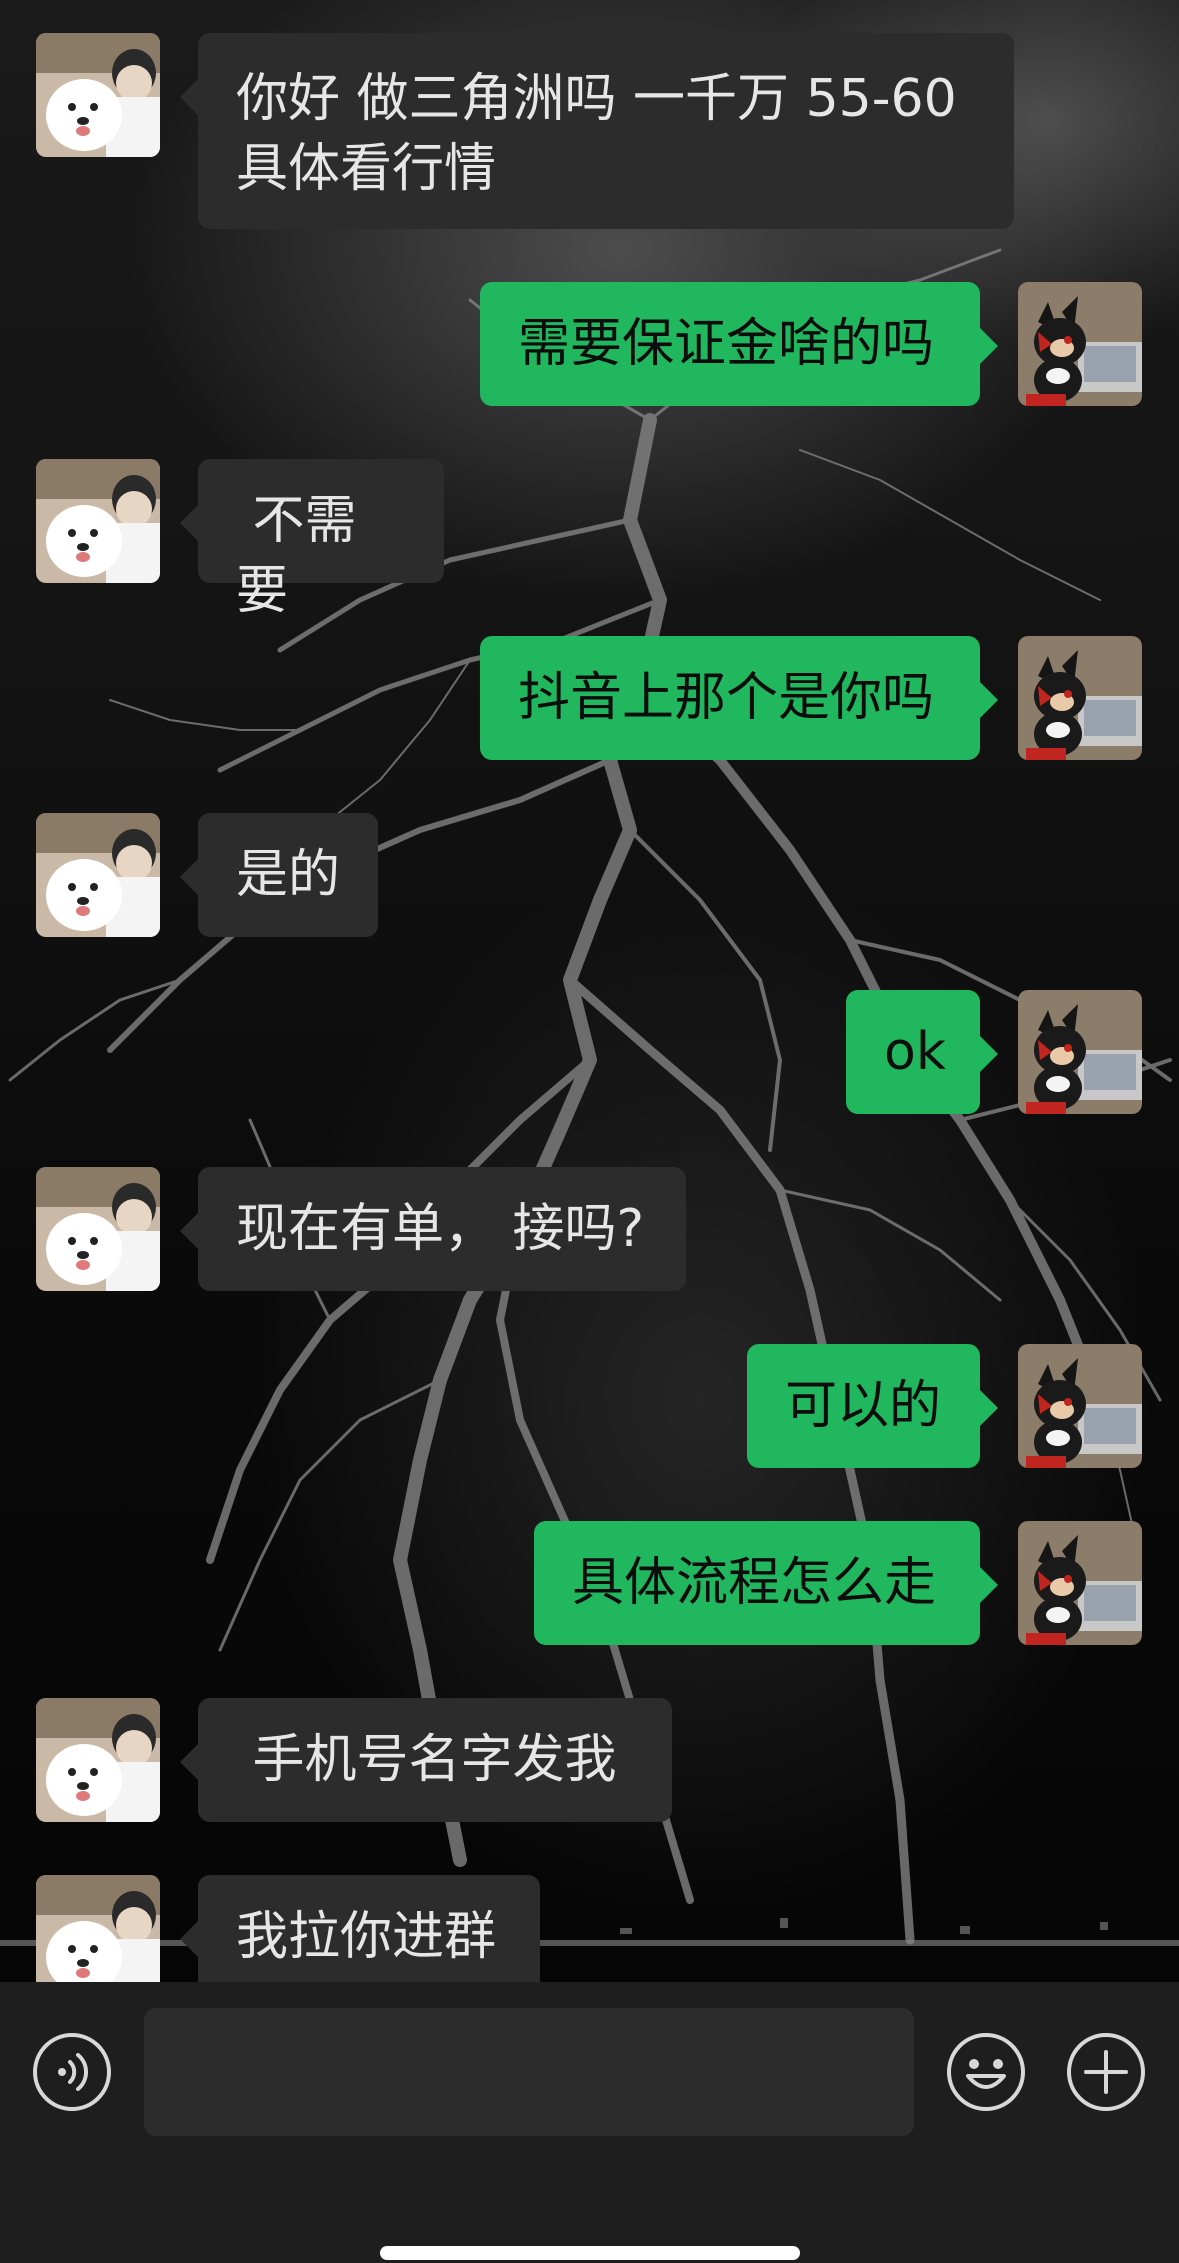 This screenshot has height=2263, width=1179. What do you see at coordinates (312, 540) in the screenshot?
I see `message-bubble-incoming: 不需要` at bounding box center [312, 540].